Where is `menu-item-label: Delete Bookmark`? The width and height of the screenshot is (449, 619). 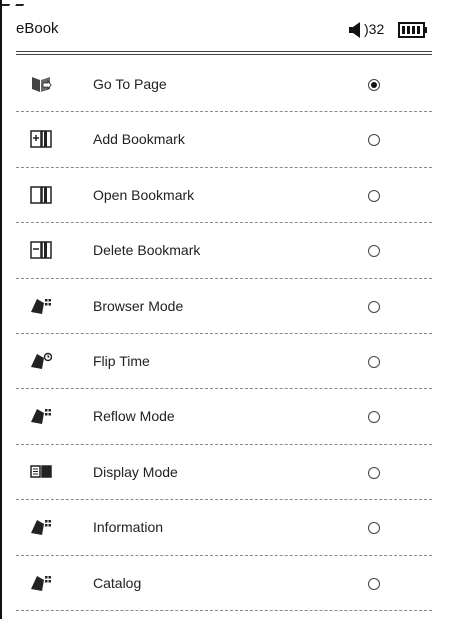 menu-item-label: Delete Bookmark is located at coordinates (147, 250).